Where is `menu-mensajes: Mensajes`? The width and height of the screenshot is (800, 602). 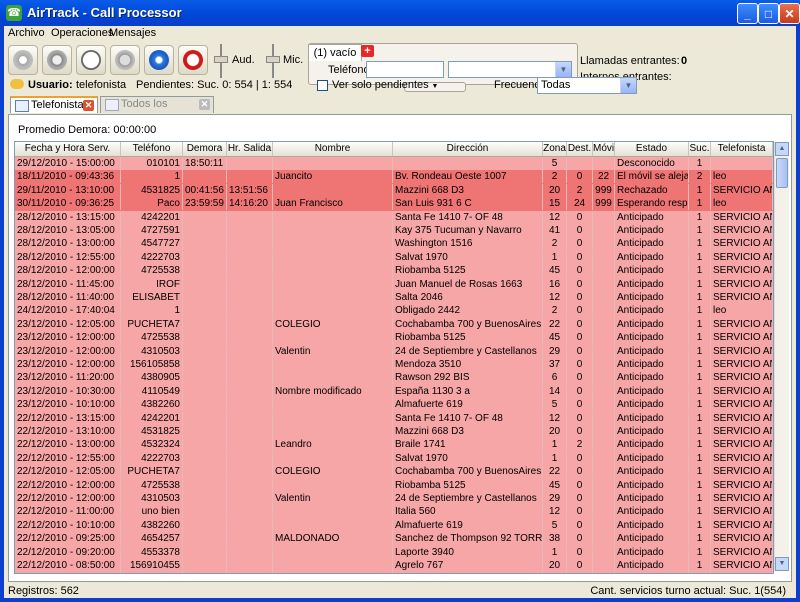
menu-mensajes: Mensajes is located at coordinates (132, 33).